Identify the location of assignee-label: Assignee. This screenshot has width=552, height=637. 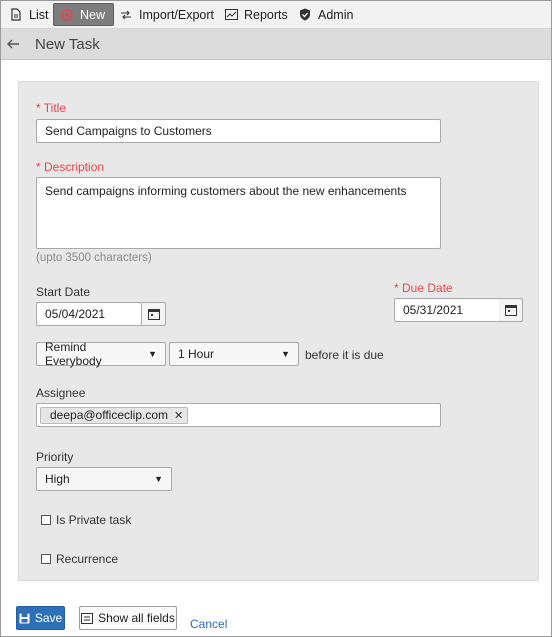
(61, 393).